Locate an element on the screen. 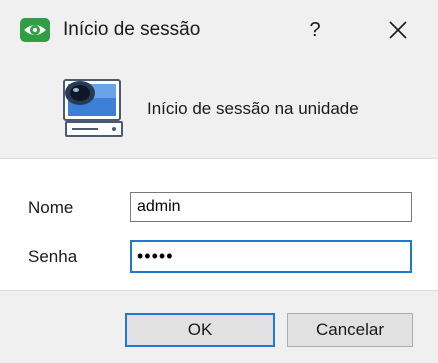 This screenshot has width=438, height=363. eye-icon is located at coordinates (35, 30).